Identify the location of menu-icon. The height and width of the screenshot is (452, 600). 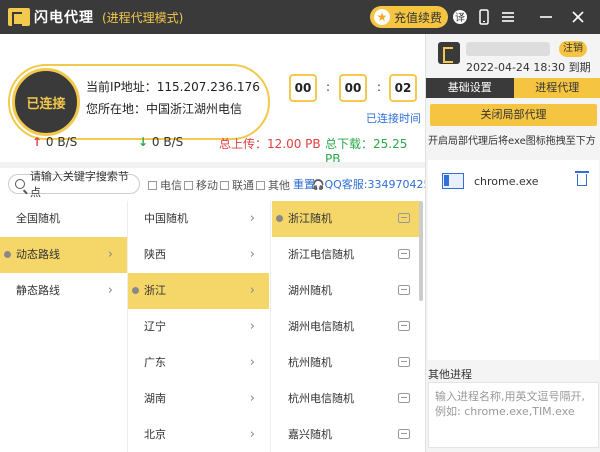
(508, 17).